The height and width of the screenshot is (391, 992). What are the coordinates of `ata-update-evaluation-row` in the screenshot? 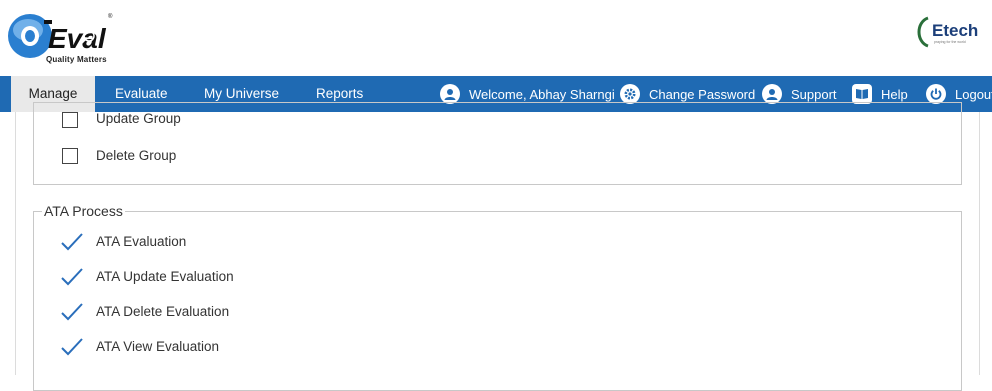 It's located at (72, 277).